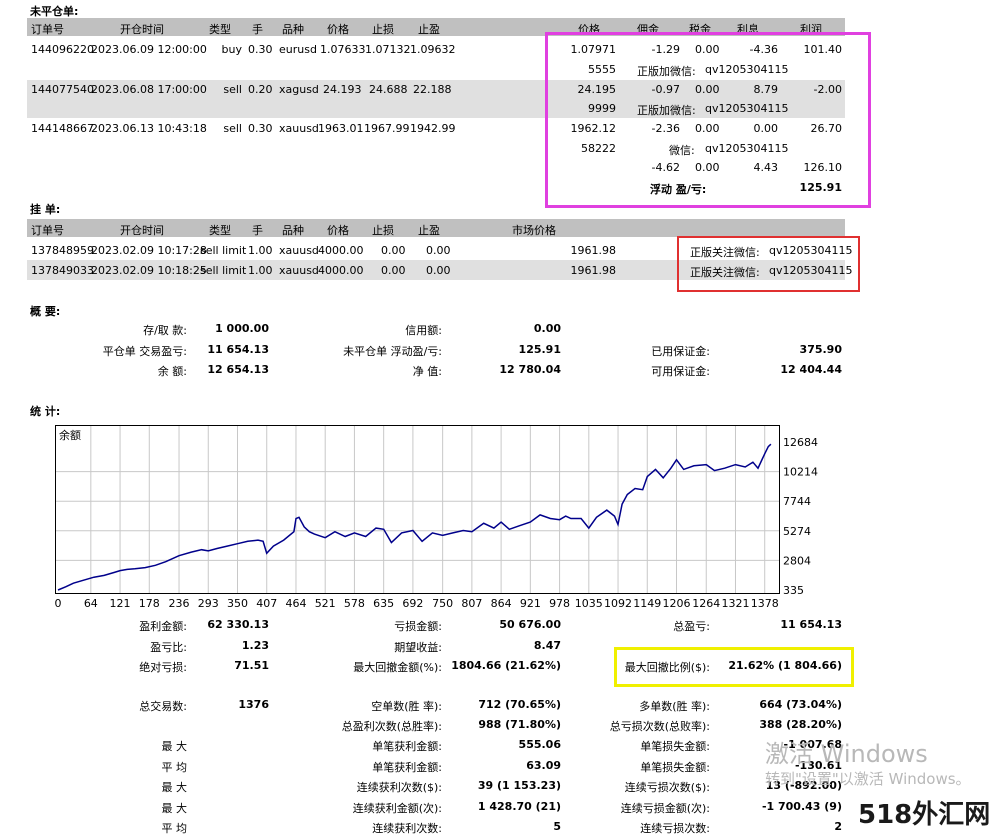 The image size is (992, 836). What do you see at coordinates (675, 828) in the screenshot?
I see `avg-consec-losses-label: 连续亏损次数:` at bounding box center [675, 828].